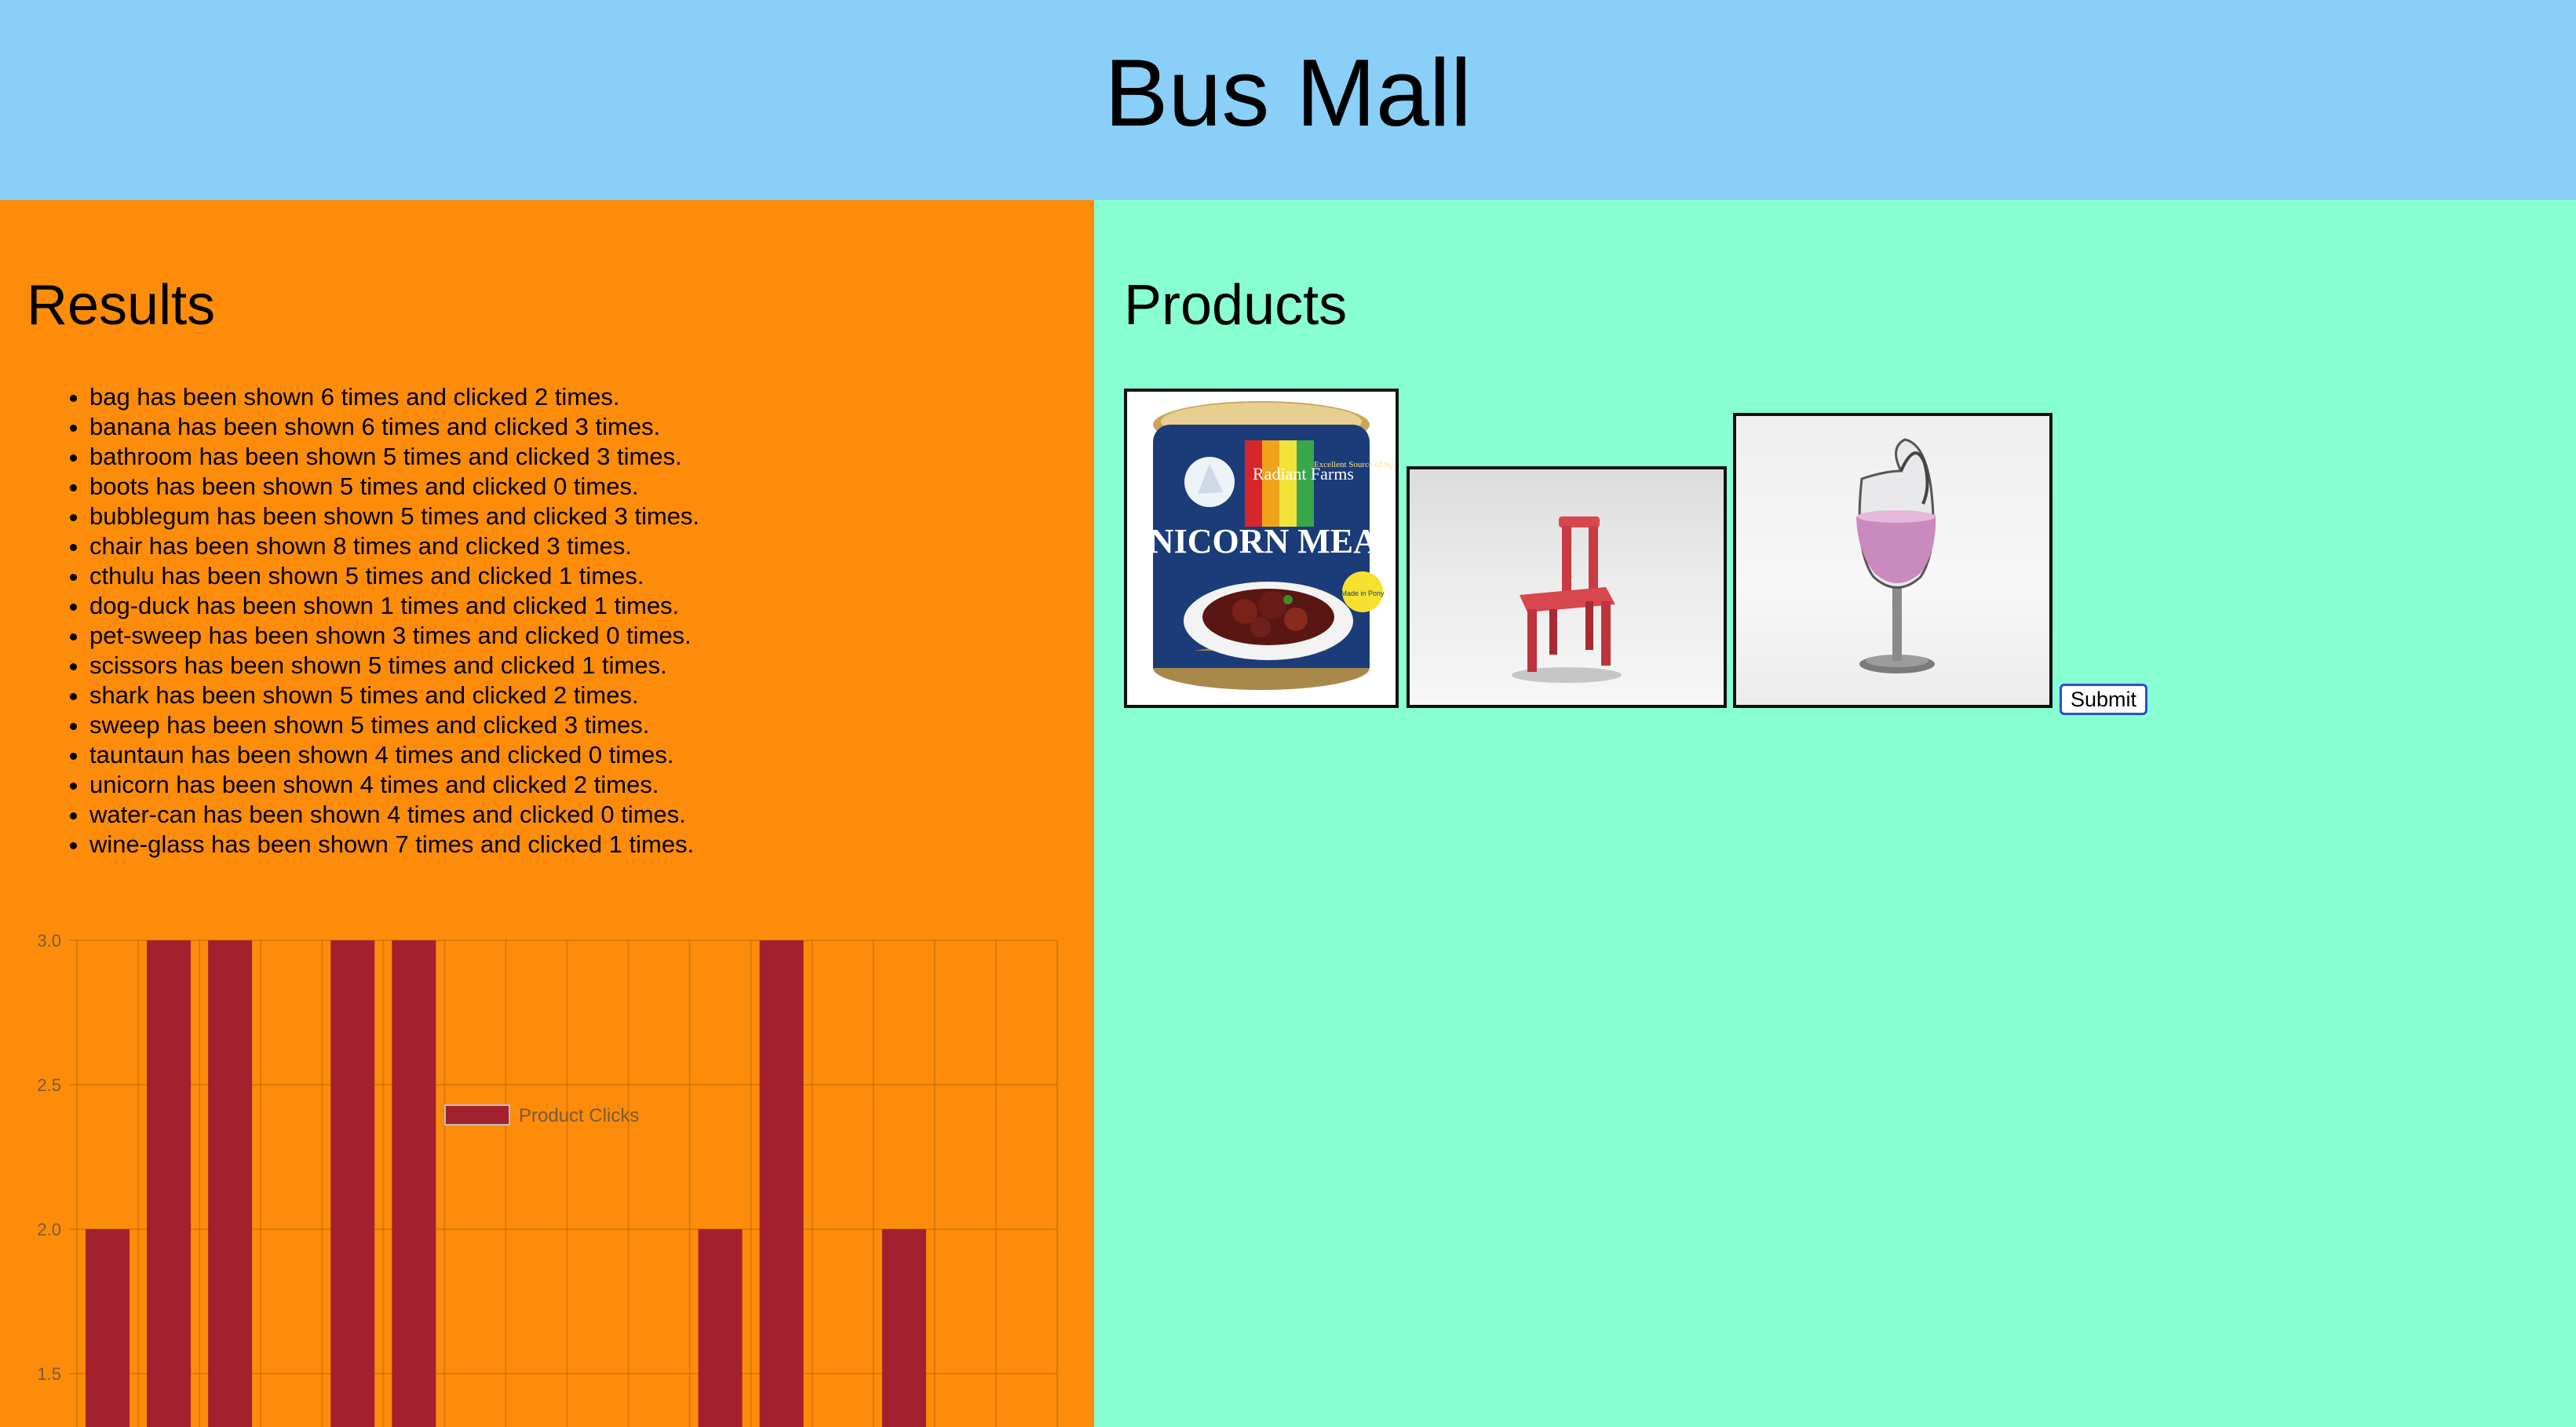 The width and height of the screenshot is (2576, 1427). What do you see at coordinates (49, 1085) in the screenshot?
I see `chart-y-tick-label: 2.5` at bounding box center [49, 1085].